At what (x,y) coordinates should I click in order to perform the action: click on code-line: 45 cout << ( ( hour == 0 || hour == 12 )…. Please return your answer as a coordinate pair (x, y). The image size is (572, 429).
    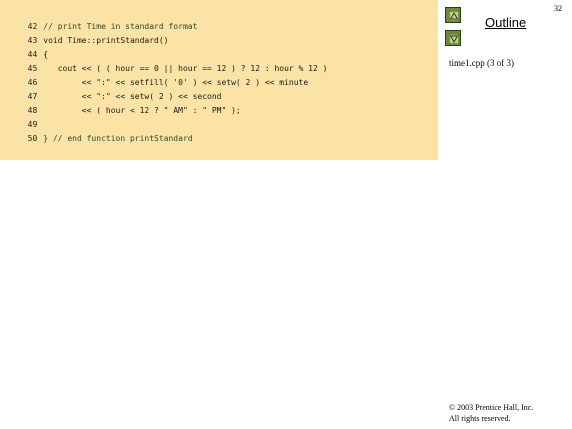
    Looking at the image, I should click on (164, 60).